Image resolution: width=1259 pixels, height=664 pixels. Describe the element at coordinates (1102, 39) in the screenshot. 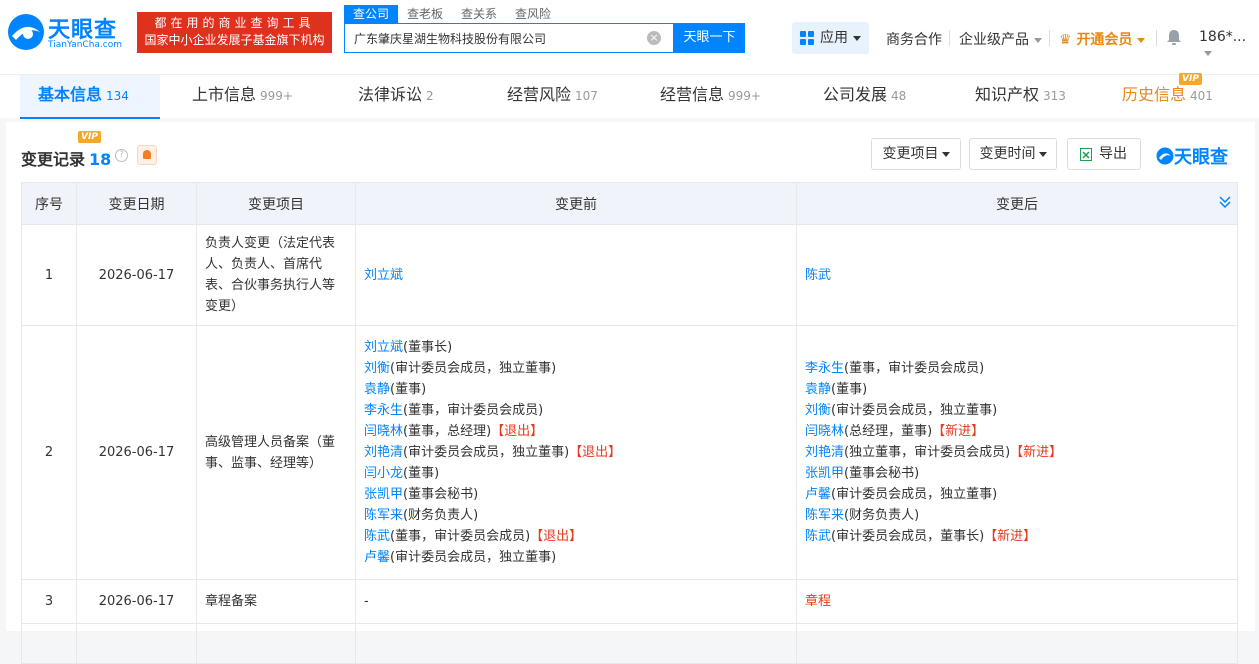

I see `nav-vip: ♛ 开通会员` at that location.